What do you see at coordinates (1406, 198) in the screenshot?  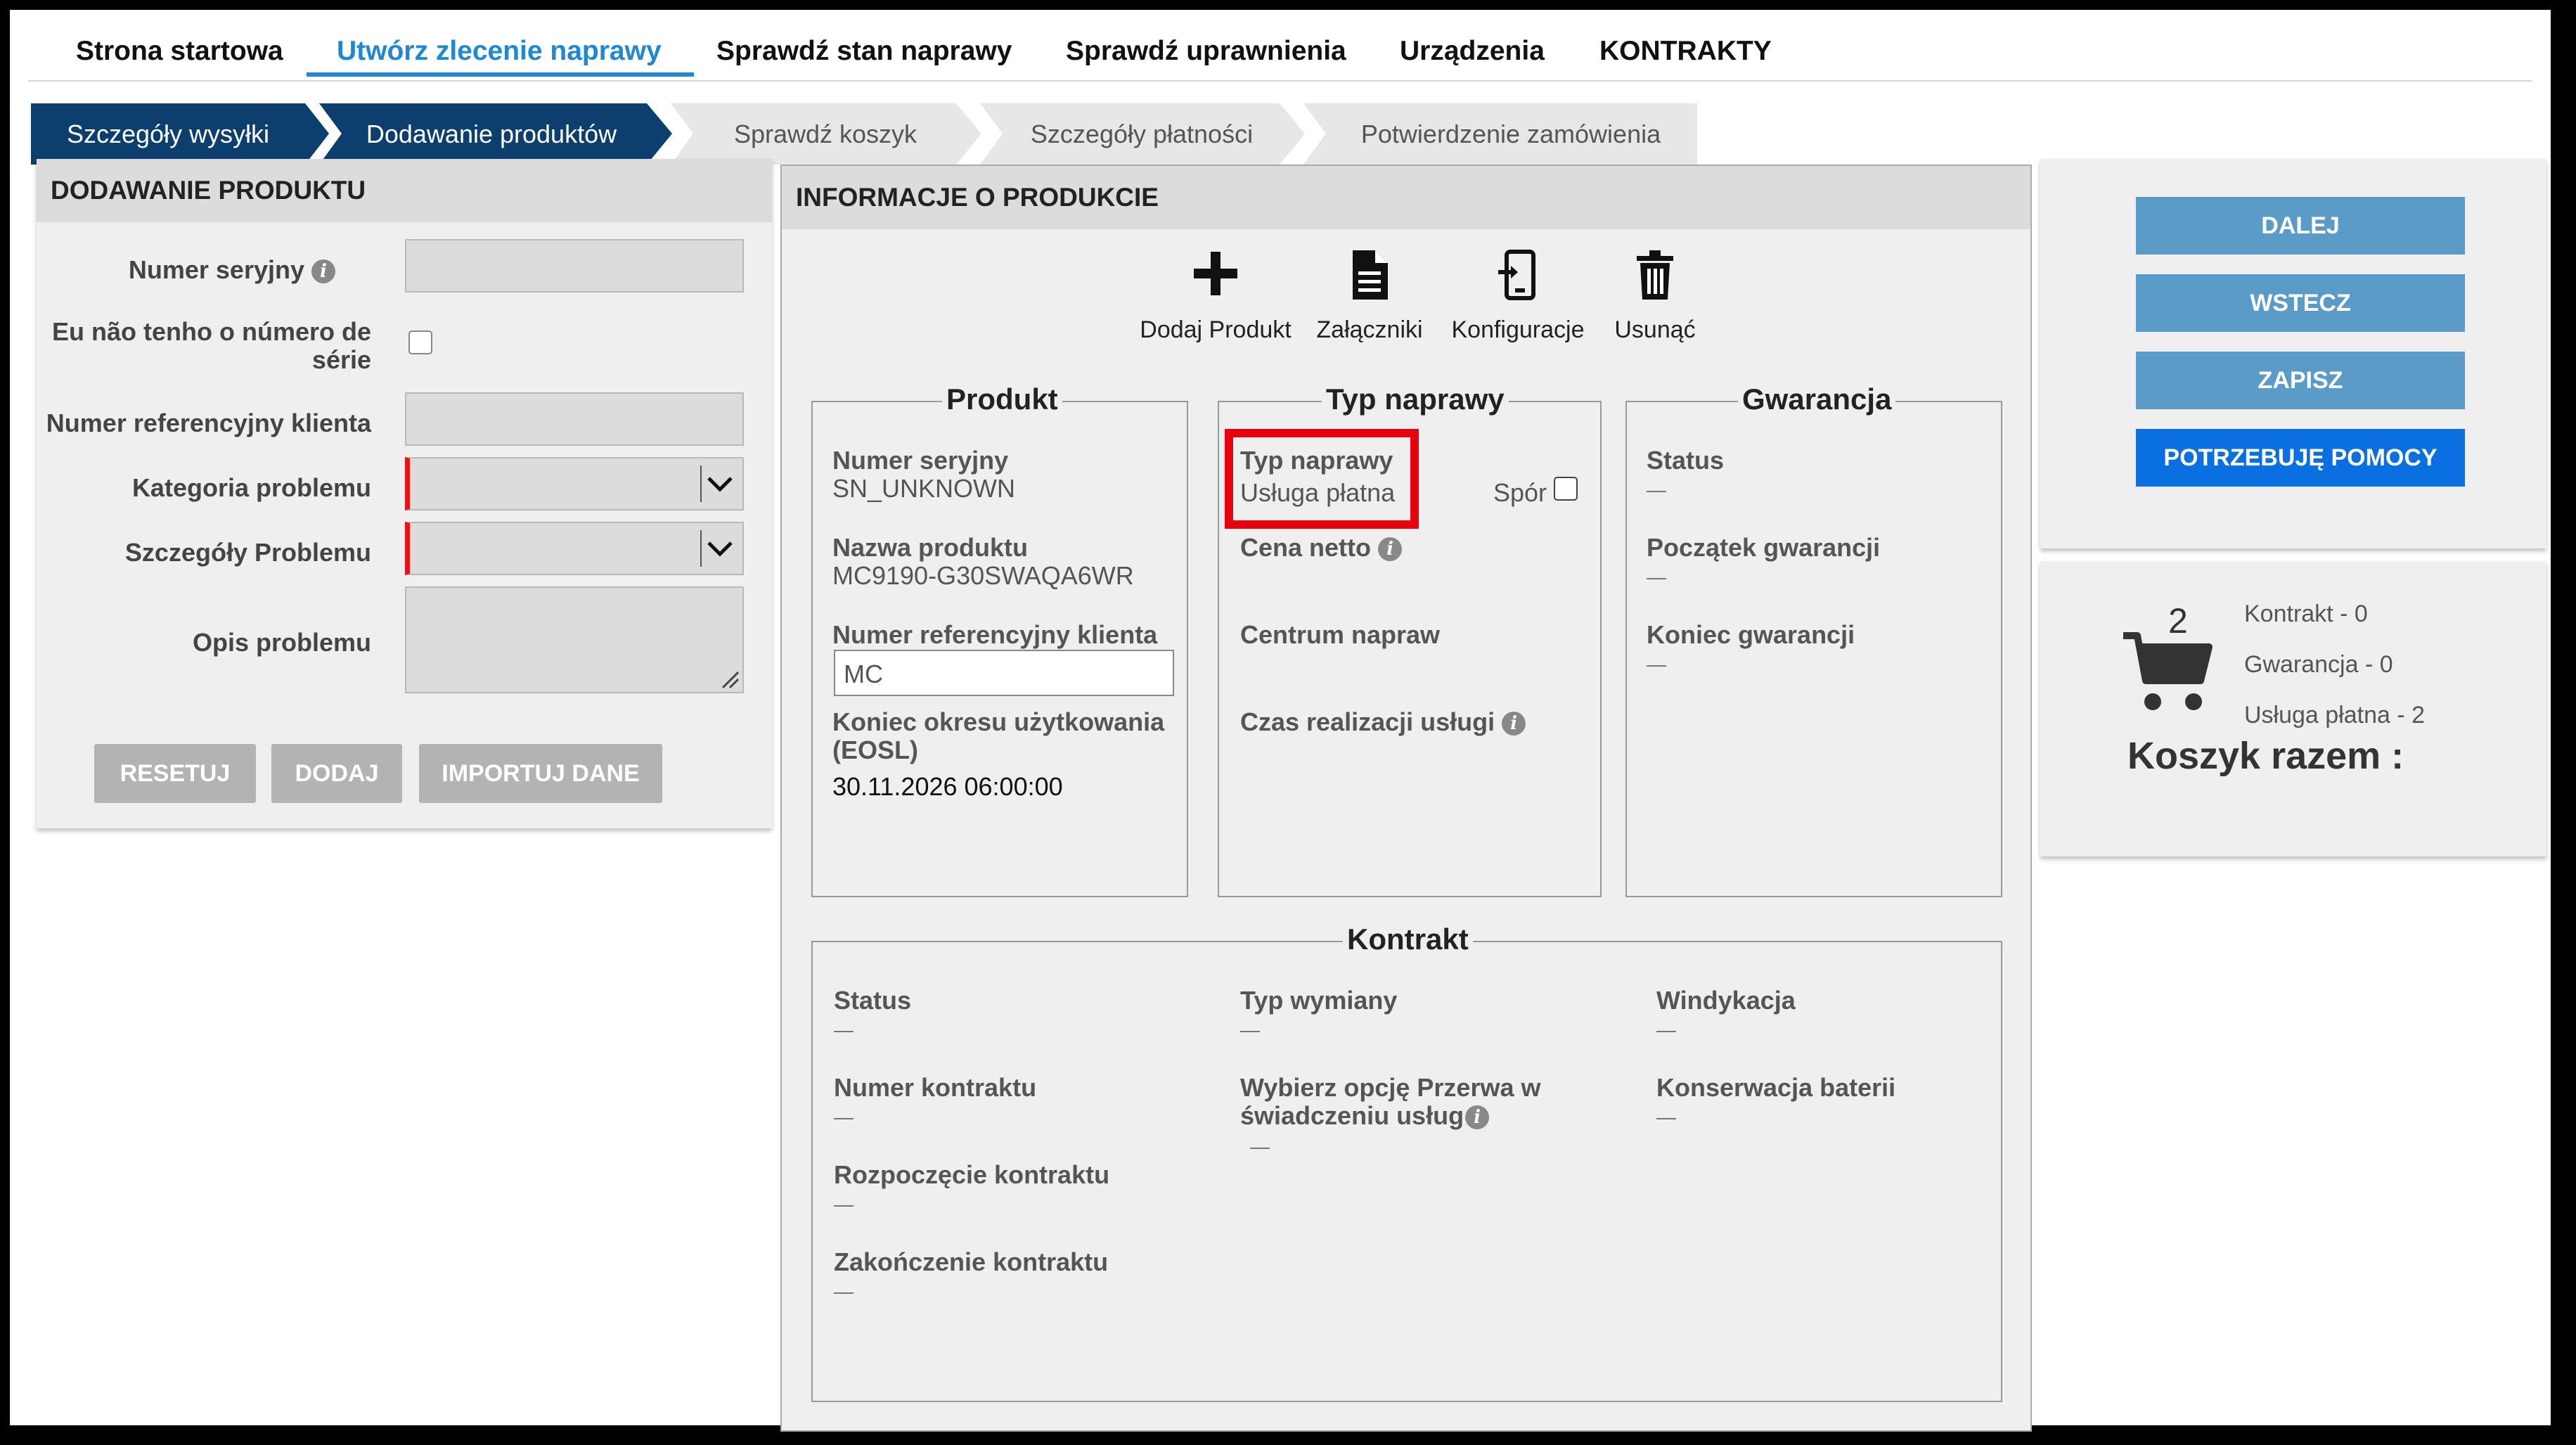 I see `product-info-title: INFORMACJE O PRODUKCIE` at bounding box center [1406, 198].